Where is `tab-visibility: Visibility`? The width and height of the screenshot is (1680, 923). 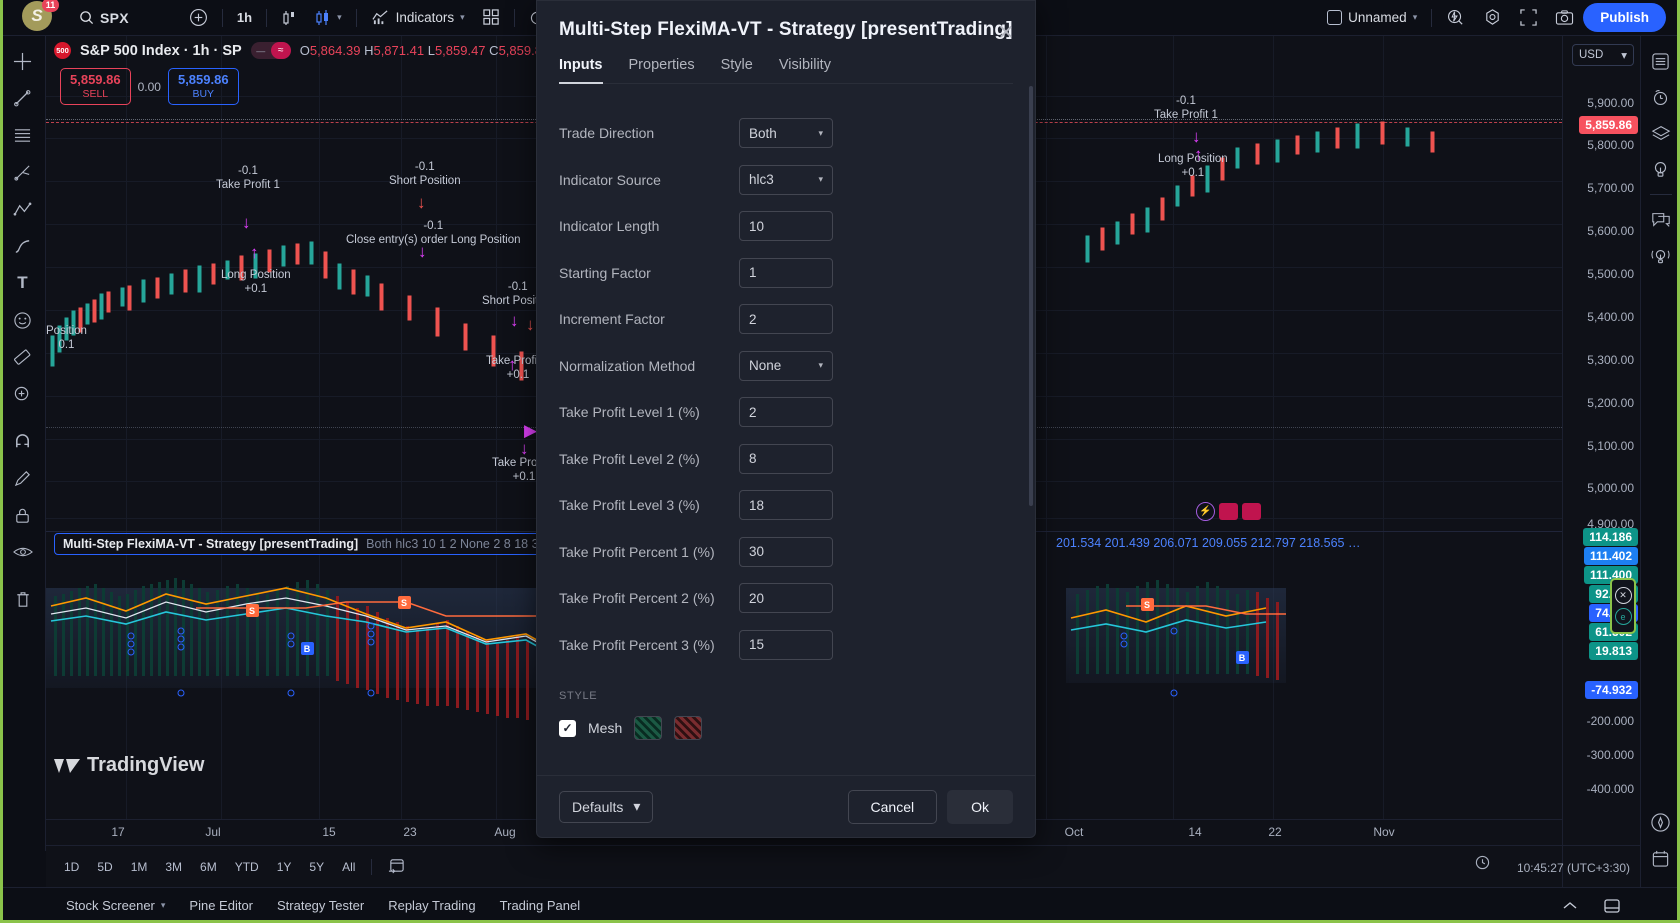
tab-visibility: Visibility is located at coordinates (805, 70).